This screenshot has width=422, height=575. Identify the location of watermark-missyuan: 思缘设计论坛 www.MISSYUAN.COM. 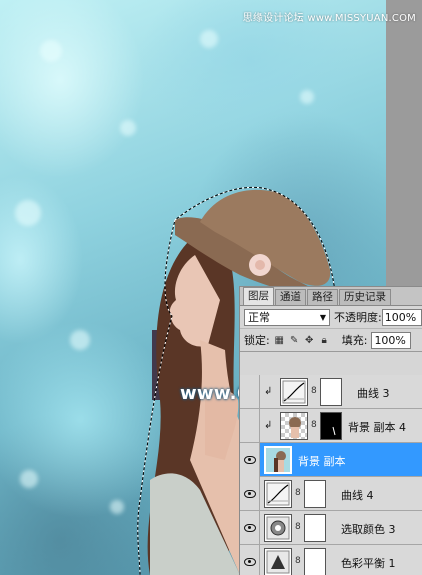
(329, 18).